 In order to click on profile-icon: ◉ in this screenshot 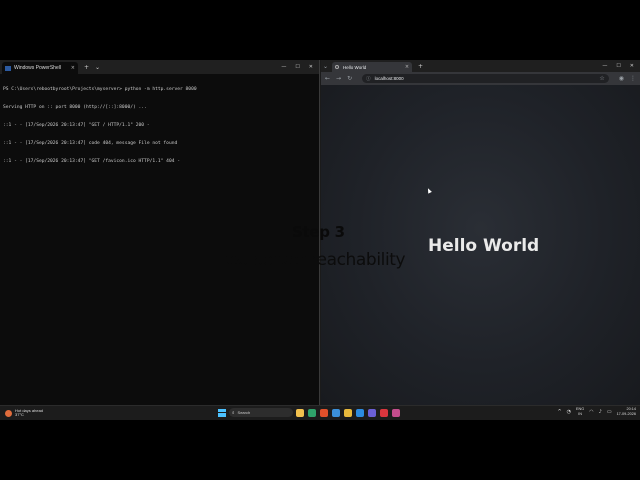, I will do `click(621, 78)`.